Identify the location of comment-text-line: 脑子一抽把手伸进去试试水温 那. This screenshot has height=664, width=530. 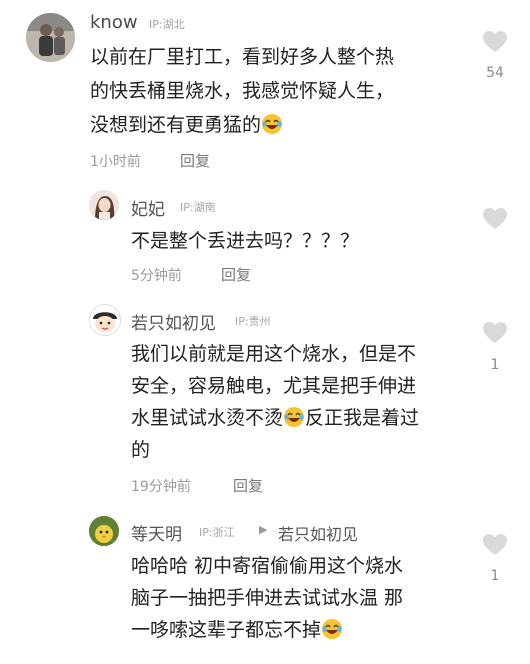
(267, 598).